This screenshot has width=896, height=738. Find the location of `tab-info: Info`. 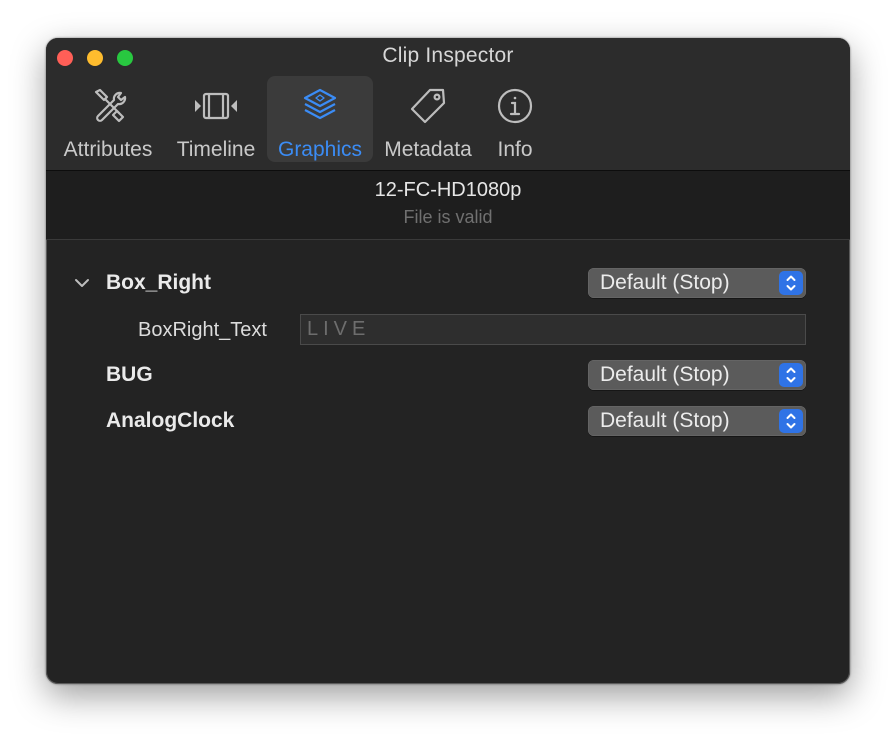

tab-info: Info is located at coordinates (515, 119).